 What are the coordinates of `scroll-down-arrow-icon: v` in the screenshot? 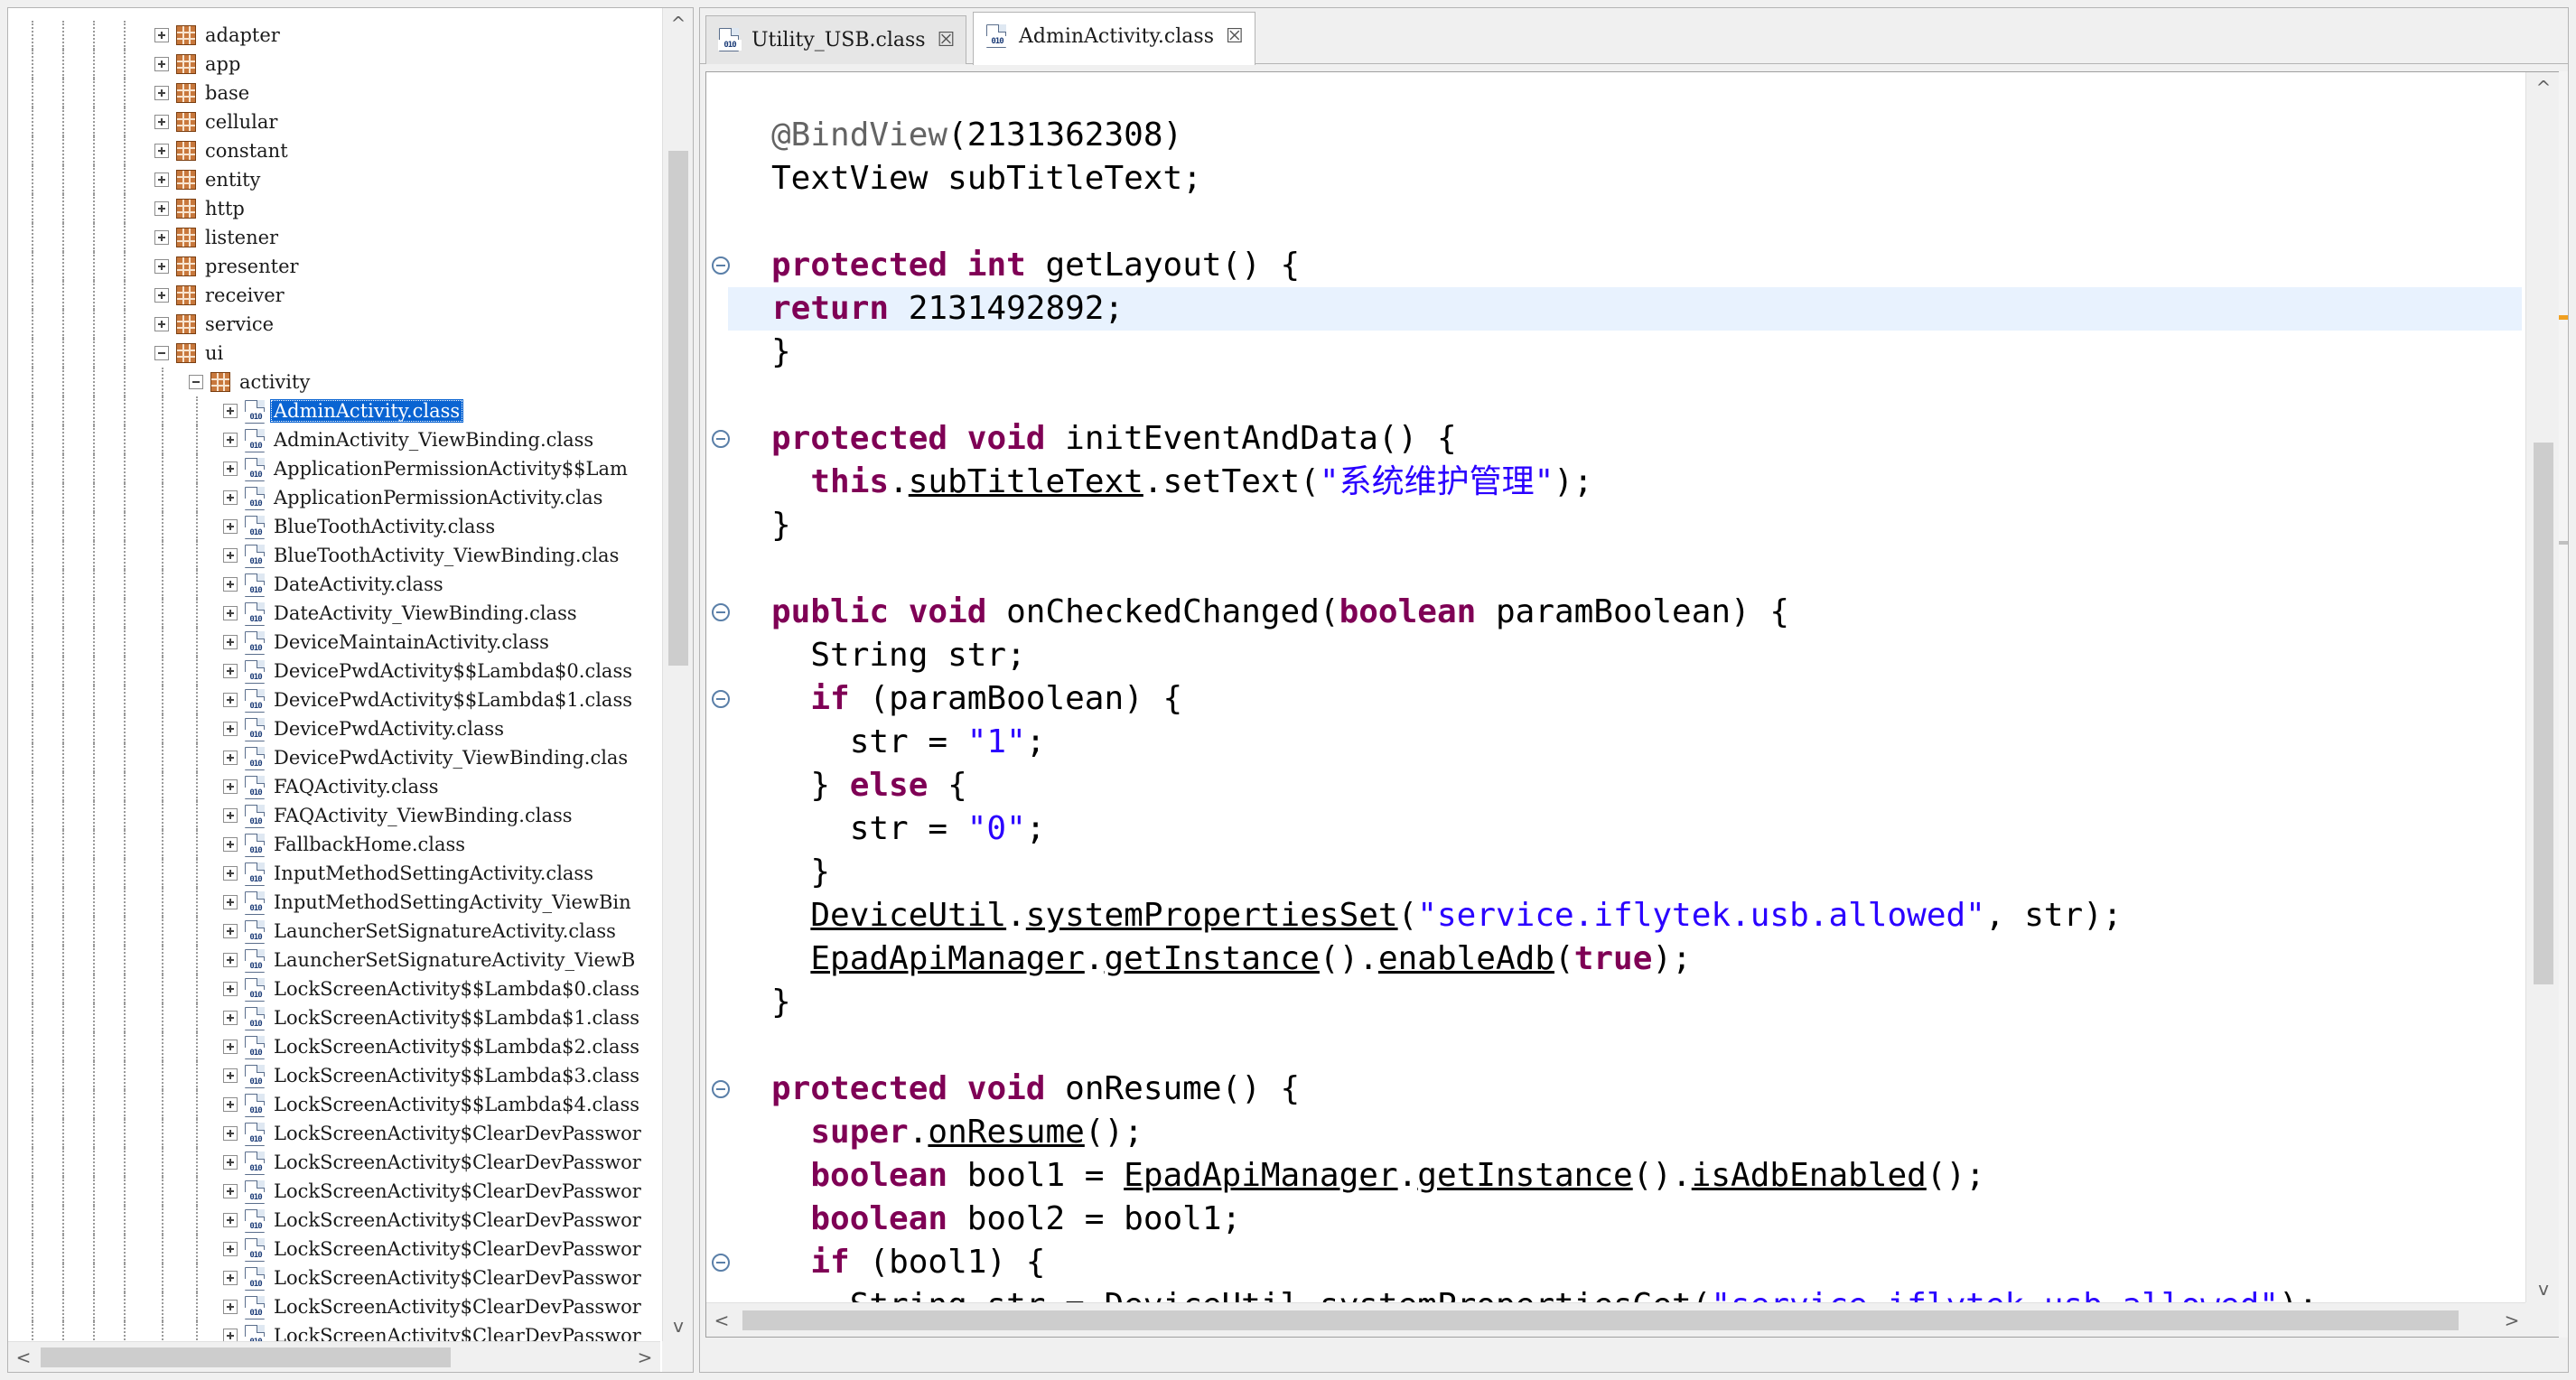 It's located at (2543, 1288).